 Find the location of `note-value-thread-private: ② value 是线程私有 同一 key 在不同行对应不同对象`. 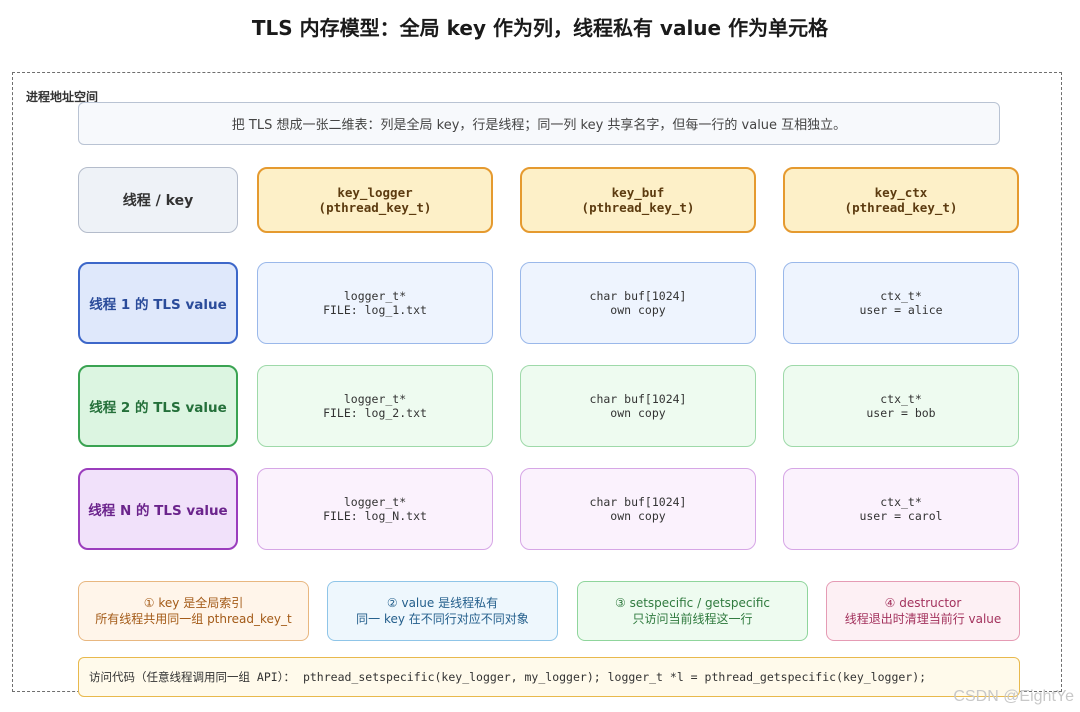

note-value-thread-private: ② value 是线程私有 同一 key 在不同行对应不同对象 is located at coordinates (442, 611).